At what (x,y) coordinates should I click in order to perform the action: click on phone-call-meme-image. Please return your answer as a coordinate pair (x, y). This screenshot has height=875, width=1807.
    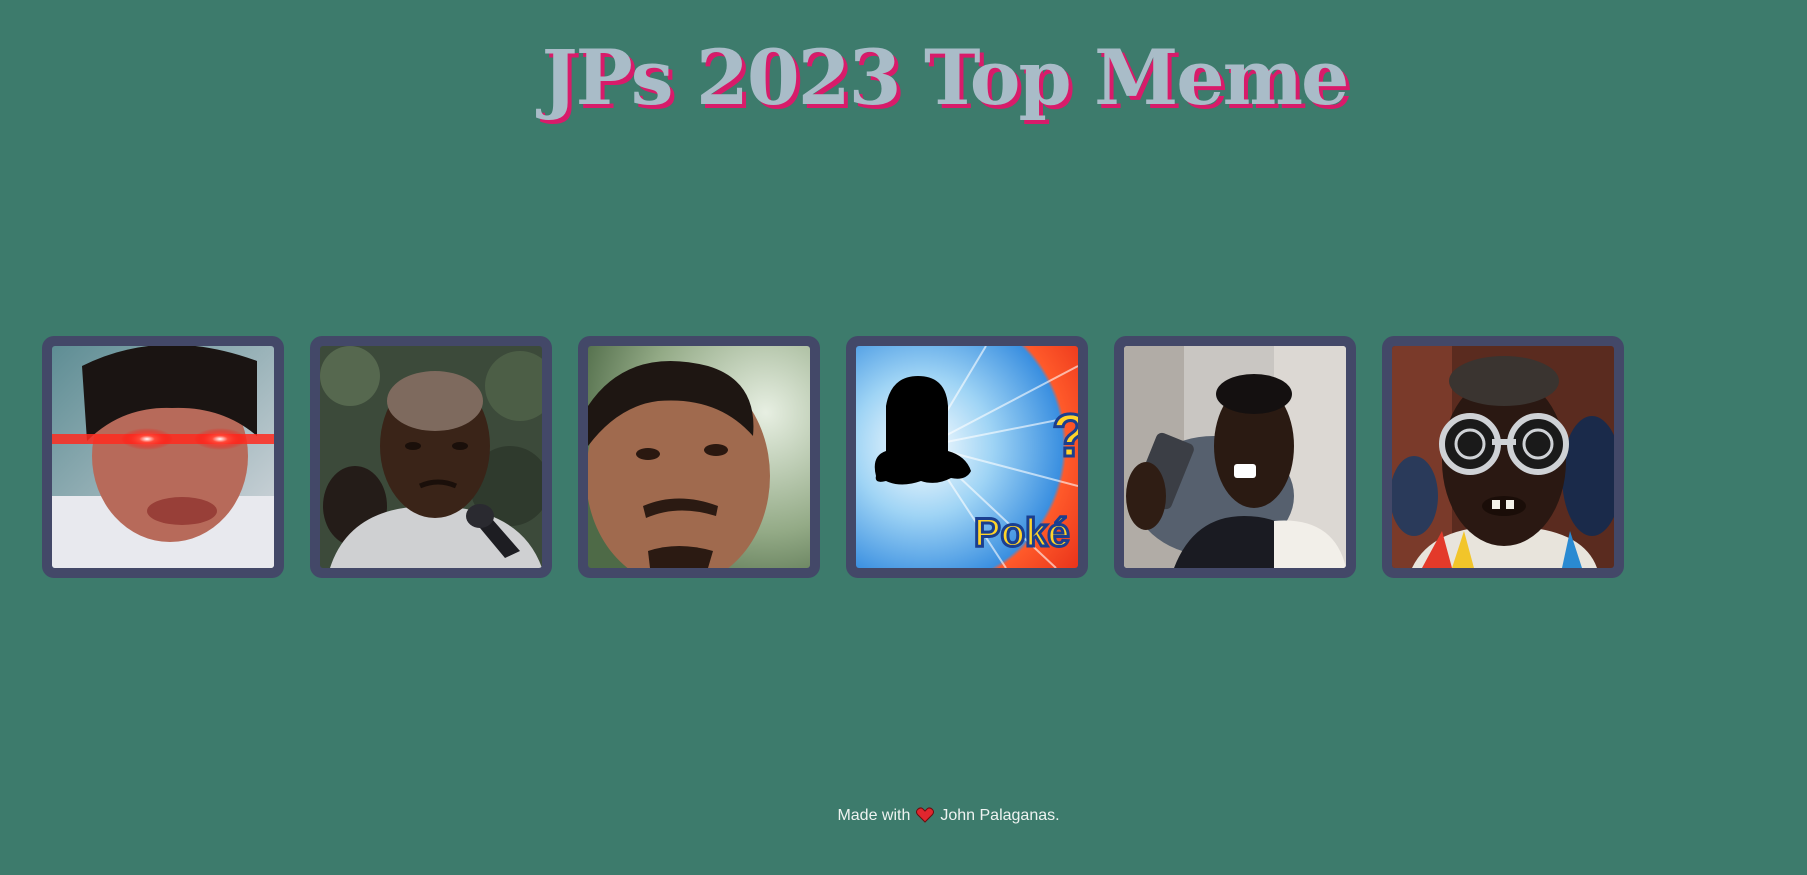
    Looking at the image, I should click on (1235, 457).